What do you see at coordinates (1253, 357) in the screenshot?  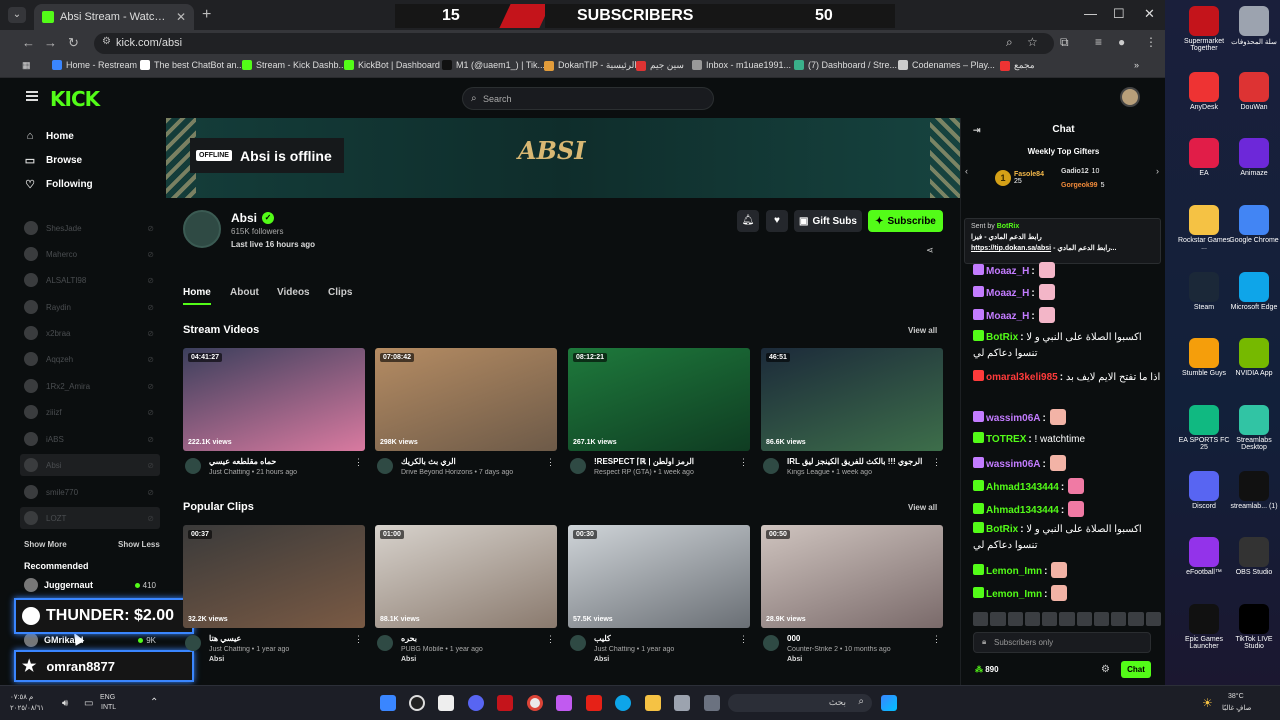 I see `desktop-shortcut: NVIDIA App` at bounding box center [1253, 357].